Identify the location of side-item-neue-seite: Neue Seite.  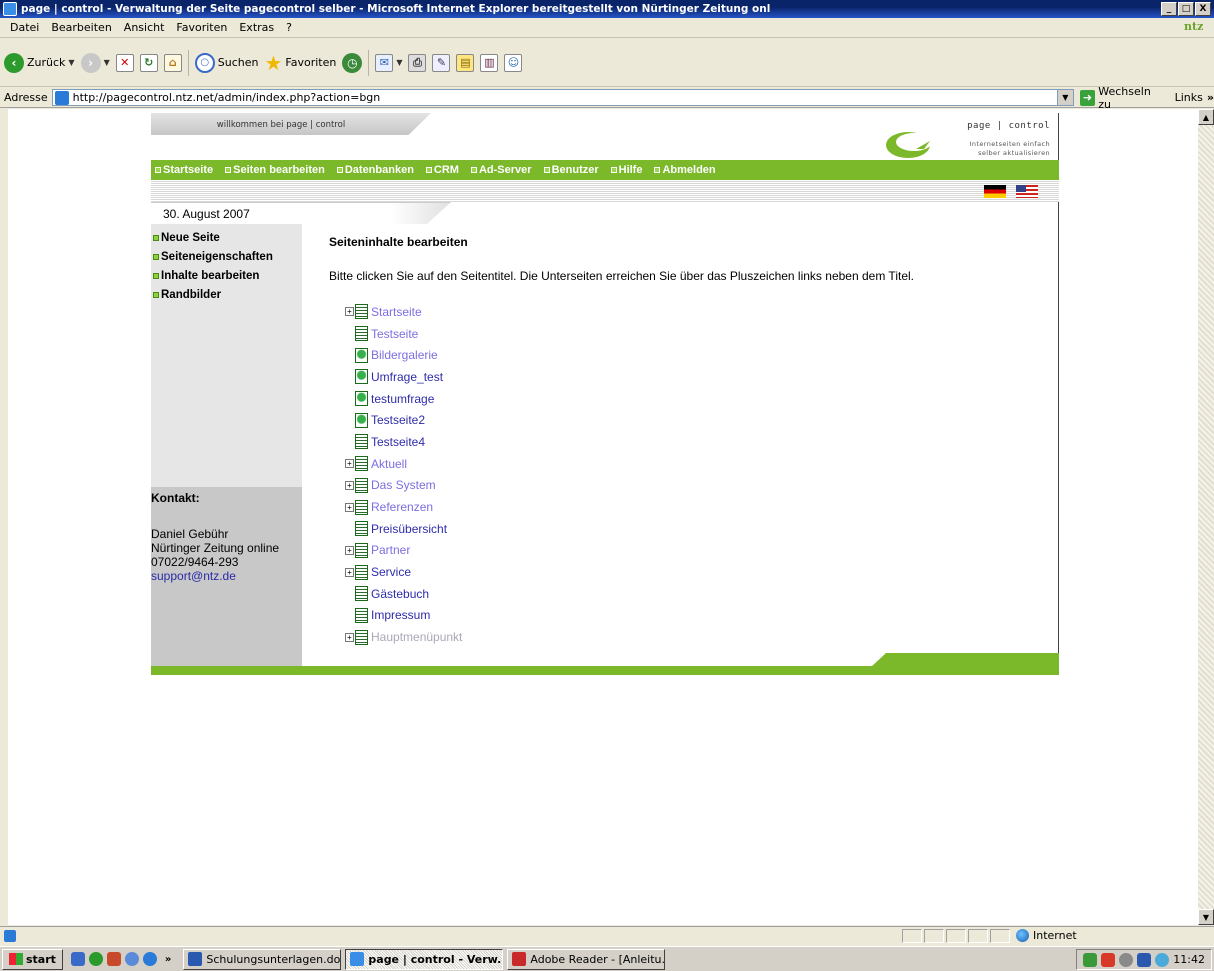
(213, 237).